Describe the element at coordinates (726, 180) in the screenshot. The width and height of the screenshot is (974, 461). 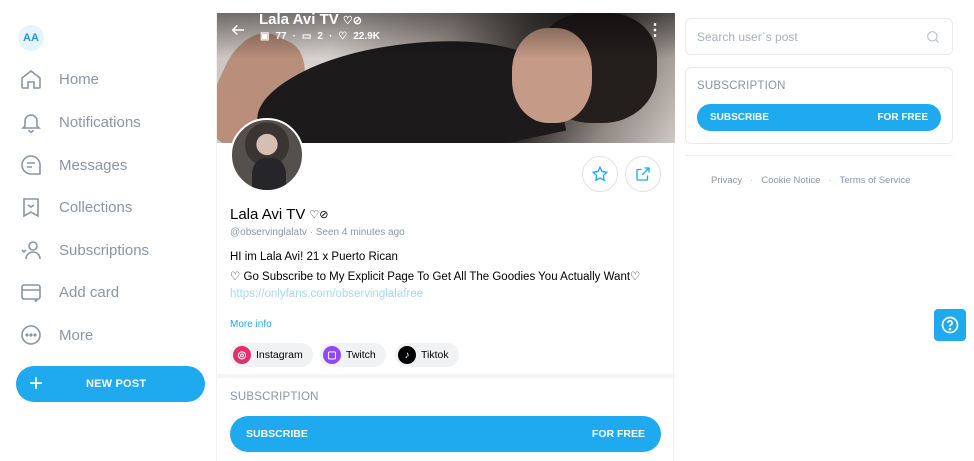
I see `privacy-link: Privacy` at that location.